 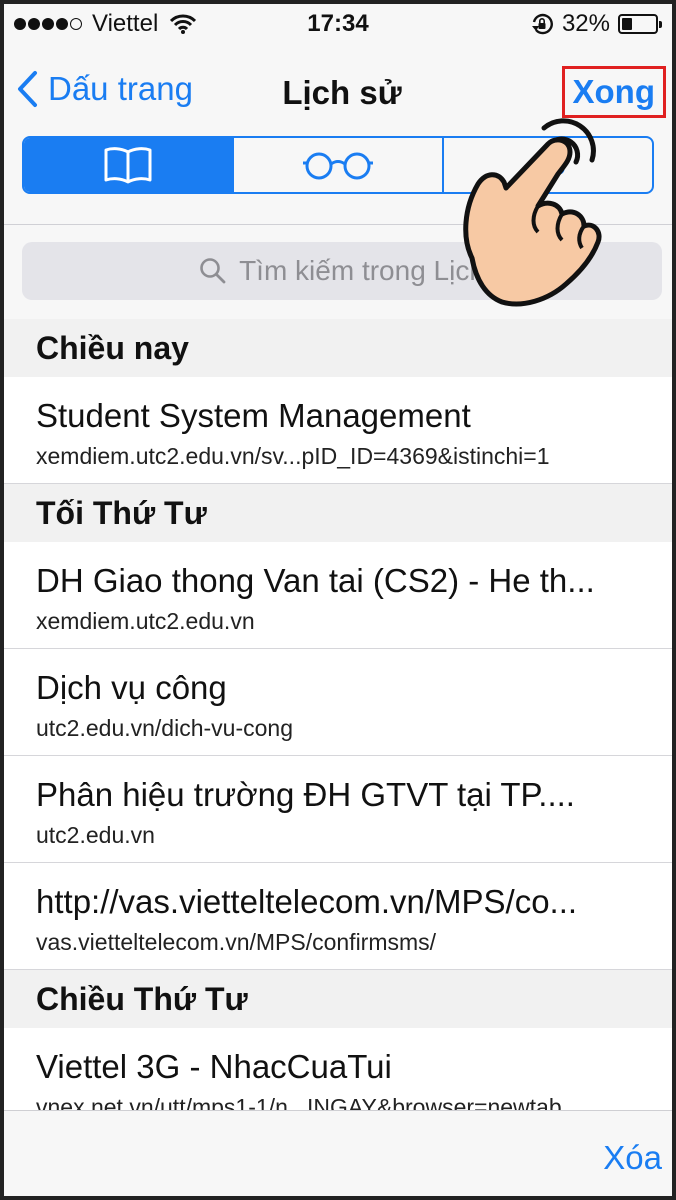 What do you see at coordinates (362, 270) in the screenshot?
I see `search-placeholder: Tìm kiếm trong Lịch` at bounding box center [362, 270].